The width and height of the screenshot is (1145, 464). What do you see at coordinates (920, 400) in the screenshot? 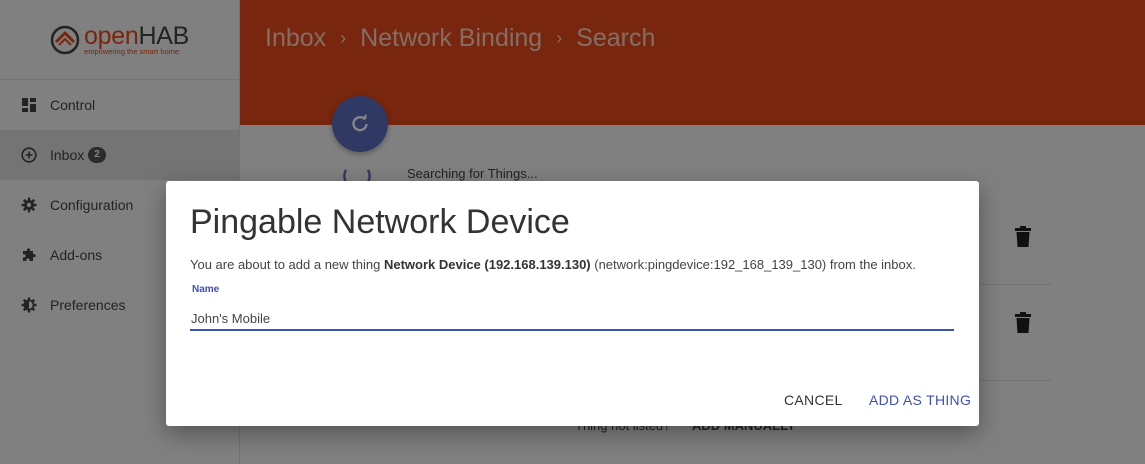
I see `add-as-thing-button: ADD AS THING` at bounding box center [920, 400].